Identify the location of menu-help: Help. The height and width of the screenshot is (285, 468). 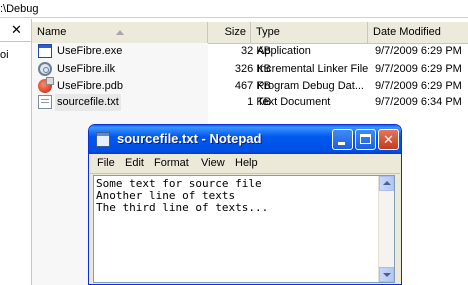
(246, 163).